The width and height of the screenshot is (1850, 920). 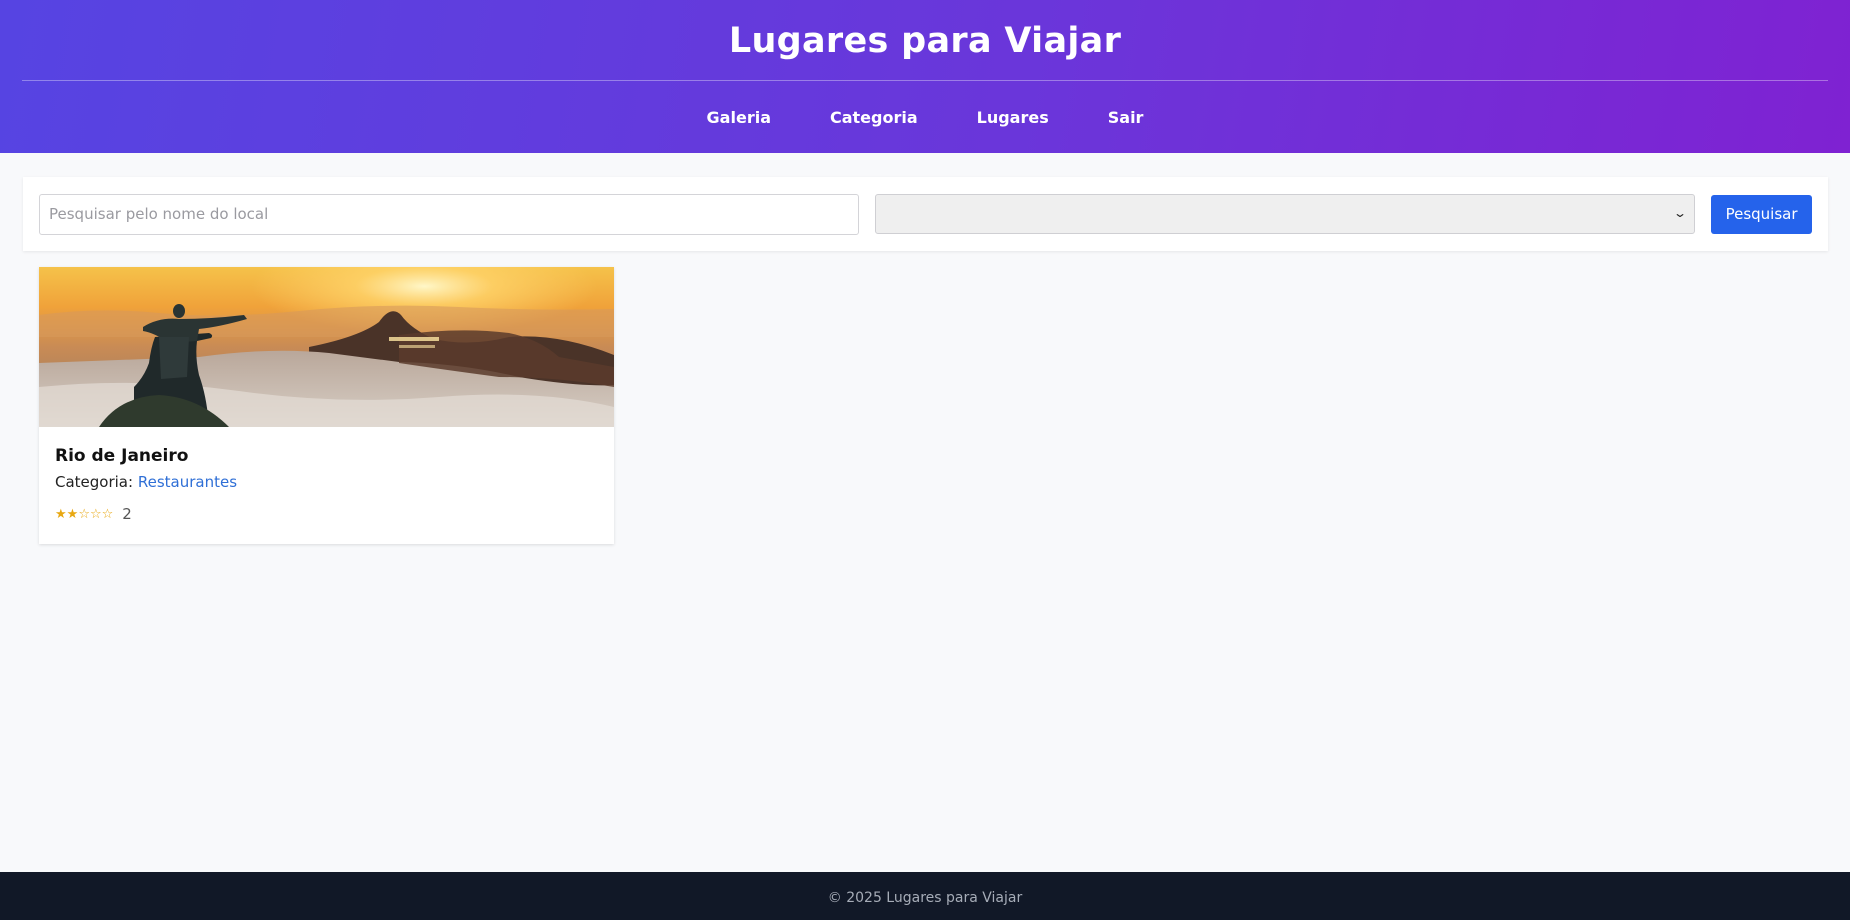 I want to click on star-rating: ★★☆☆☆, so click(x=84, y=514).